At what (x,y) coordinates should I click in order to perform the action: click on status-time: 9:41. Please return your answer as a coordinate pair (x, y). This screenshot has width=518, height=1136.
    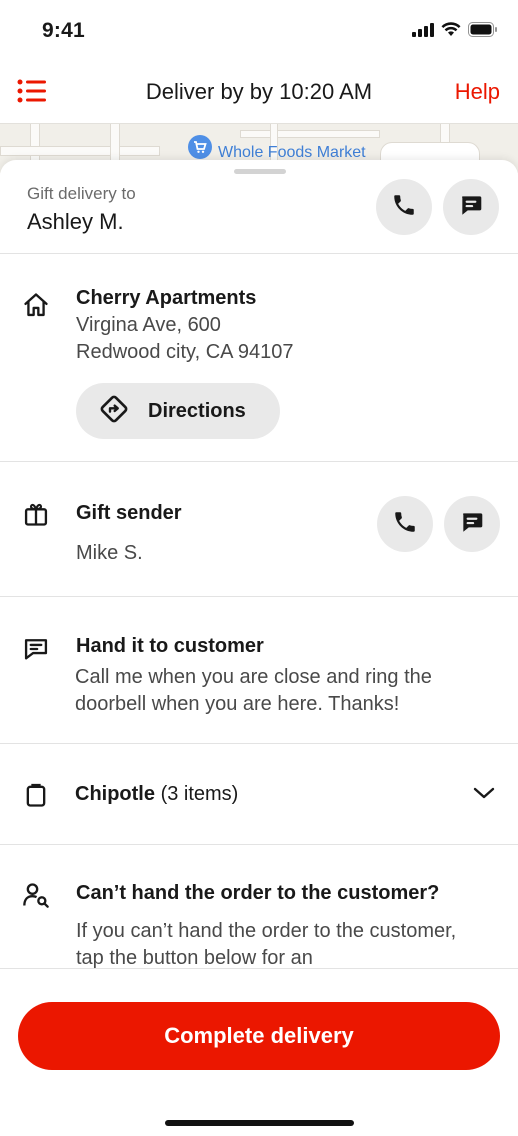
    Looking at the image, I should click on (63, 30).